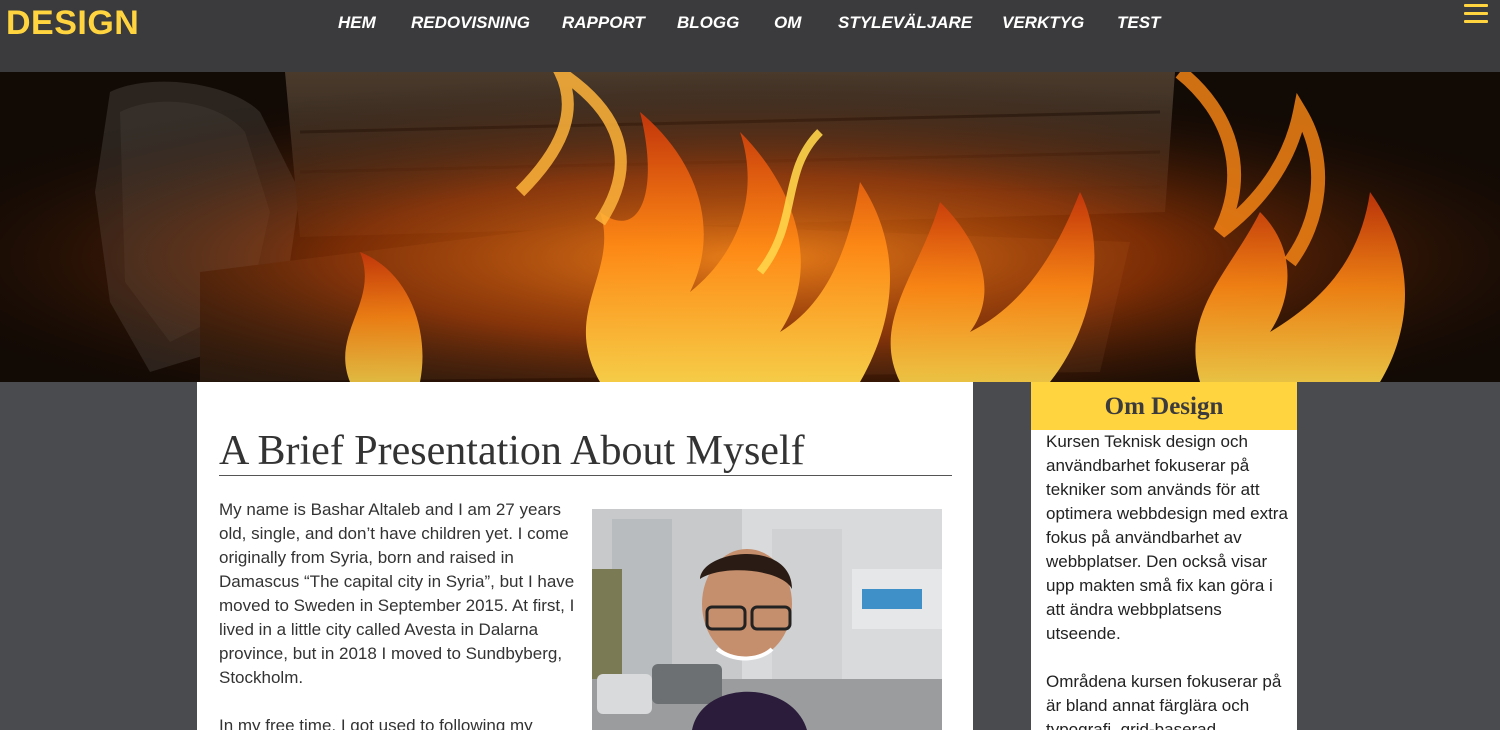 This screenshot has height=730, width=1500. I want to click on hamburger-icon, so click(1476, 15).